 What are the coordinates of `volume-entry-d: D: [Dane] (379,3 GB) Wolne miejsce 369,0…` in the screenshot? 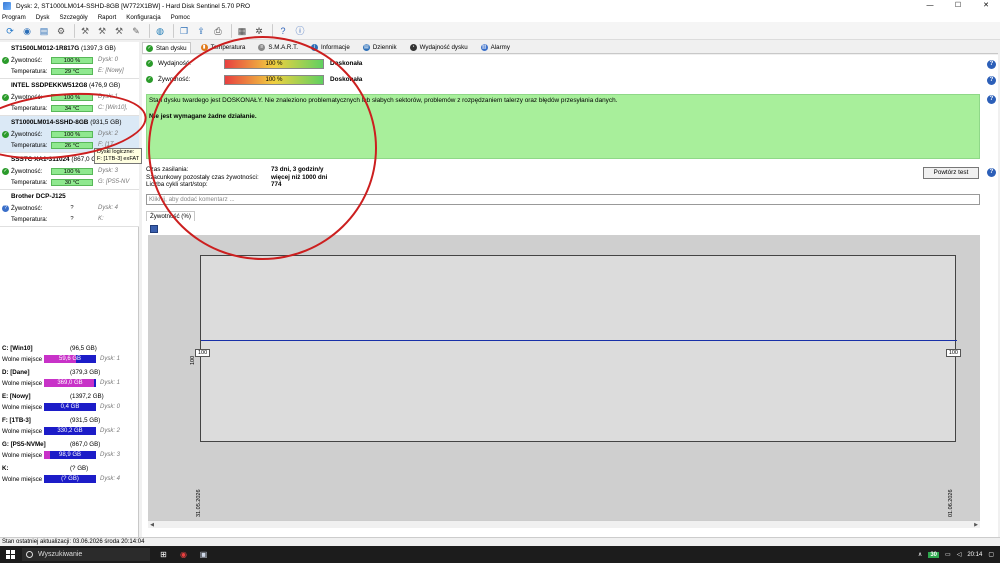 It's located at (69, 378).